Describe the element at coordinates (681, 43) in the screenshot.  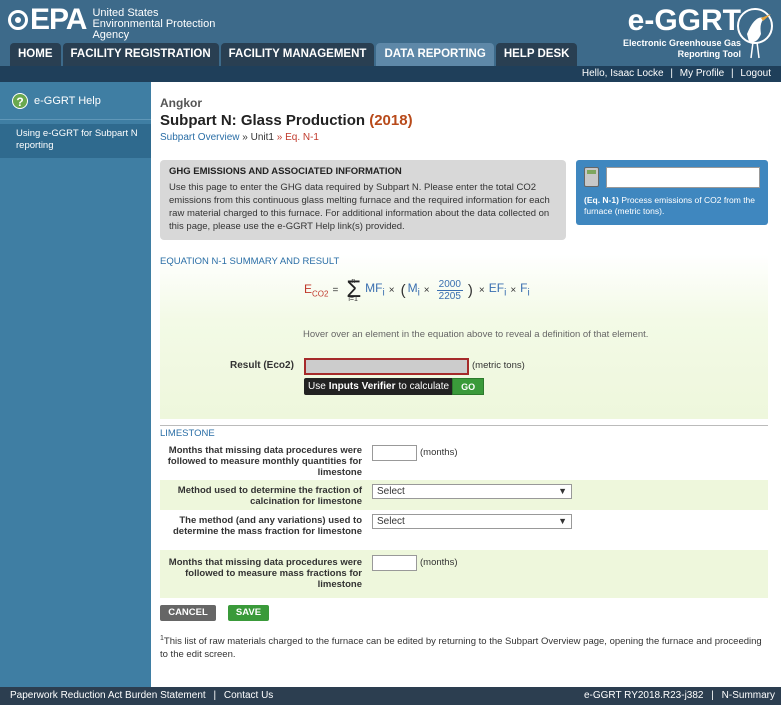
I see `app-subtitle-1: Electronic Greenhouse Gas` at that location.